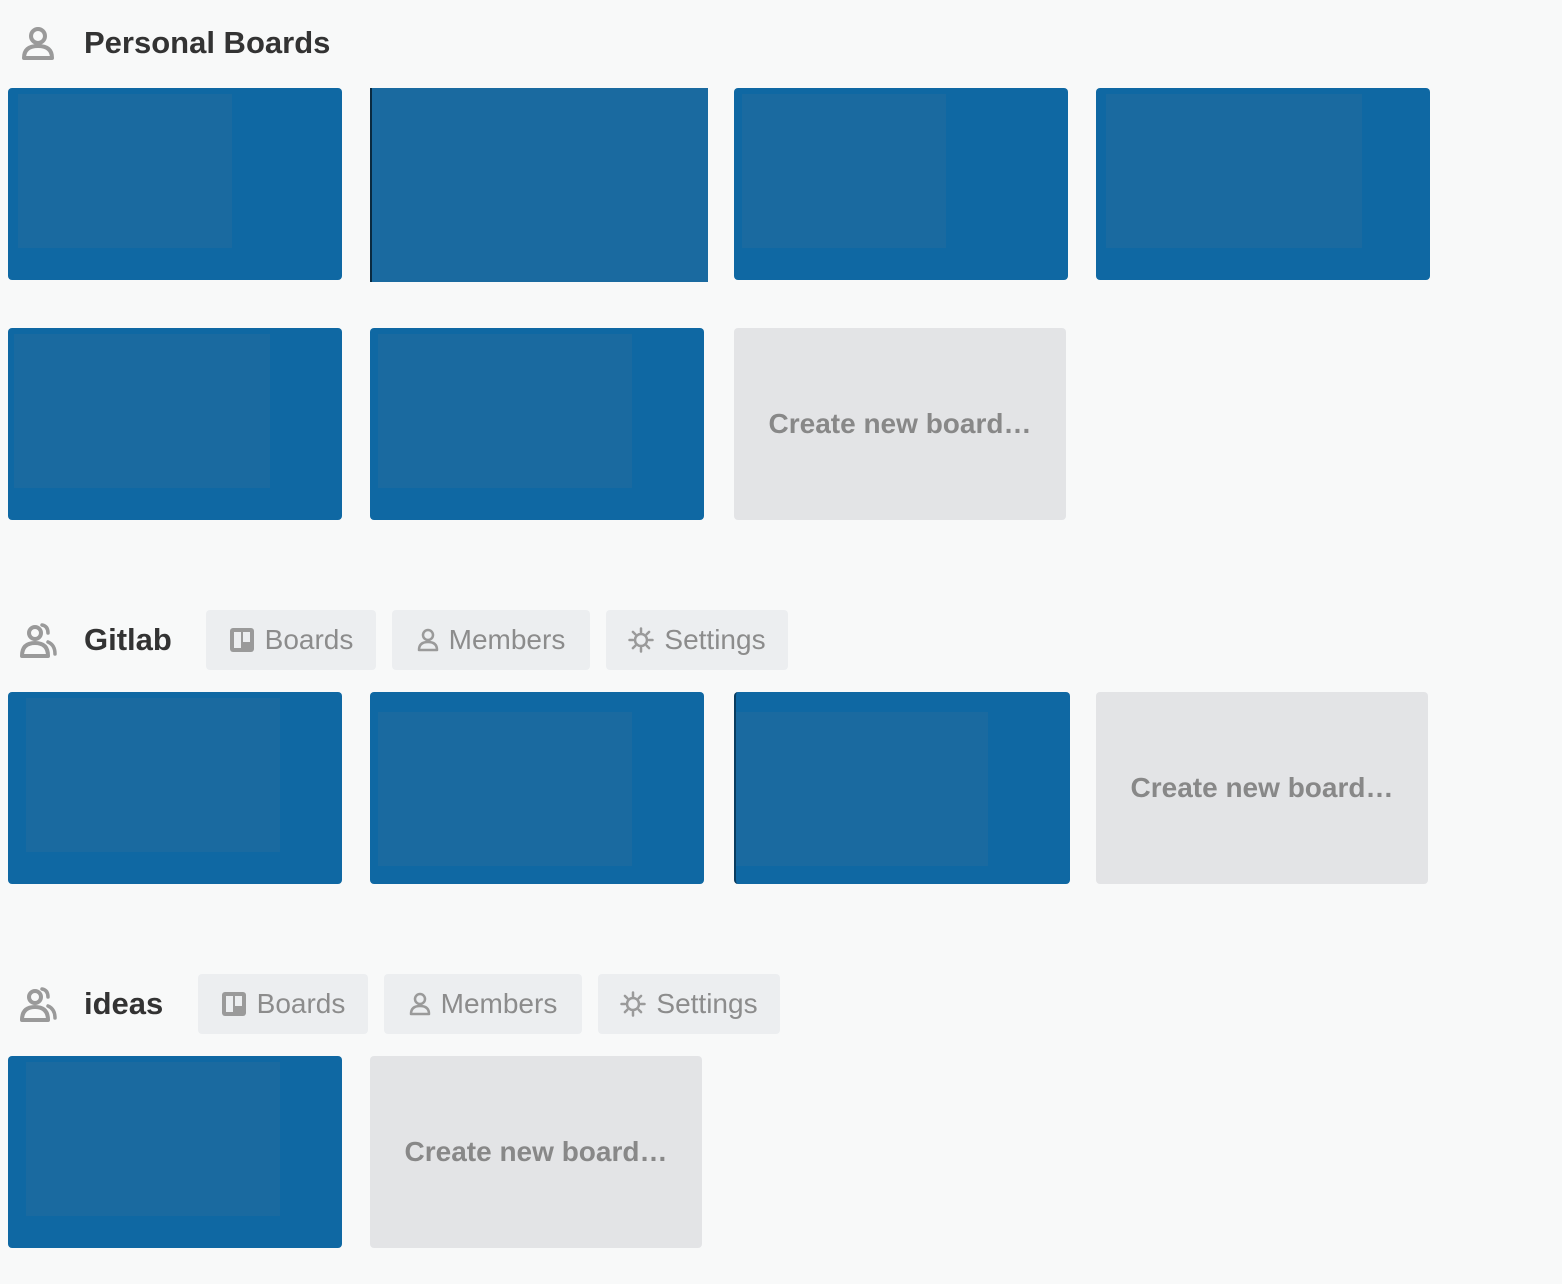 The height and width of the screenshot is (1284, 1562). I want to click on section-header-gitlab: Gitlab Boards Members Settings, so click(400, 640).